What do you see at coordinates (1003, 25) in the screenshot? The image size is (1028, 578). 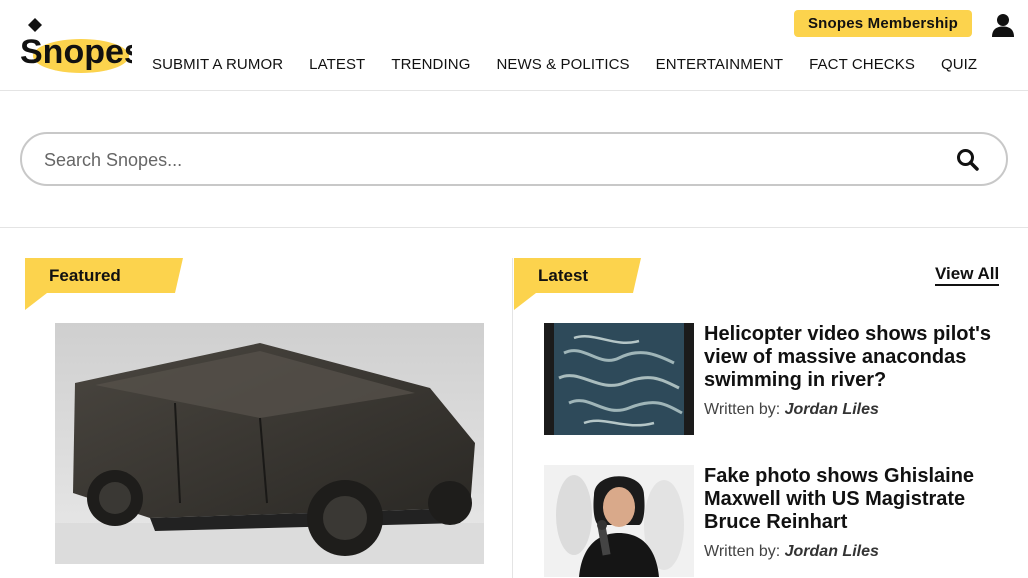 I see `user-icon` at bounding box center [1003, 25].